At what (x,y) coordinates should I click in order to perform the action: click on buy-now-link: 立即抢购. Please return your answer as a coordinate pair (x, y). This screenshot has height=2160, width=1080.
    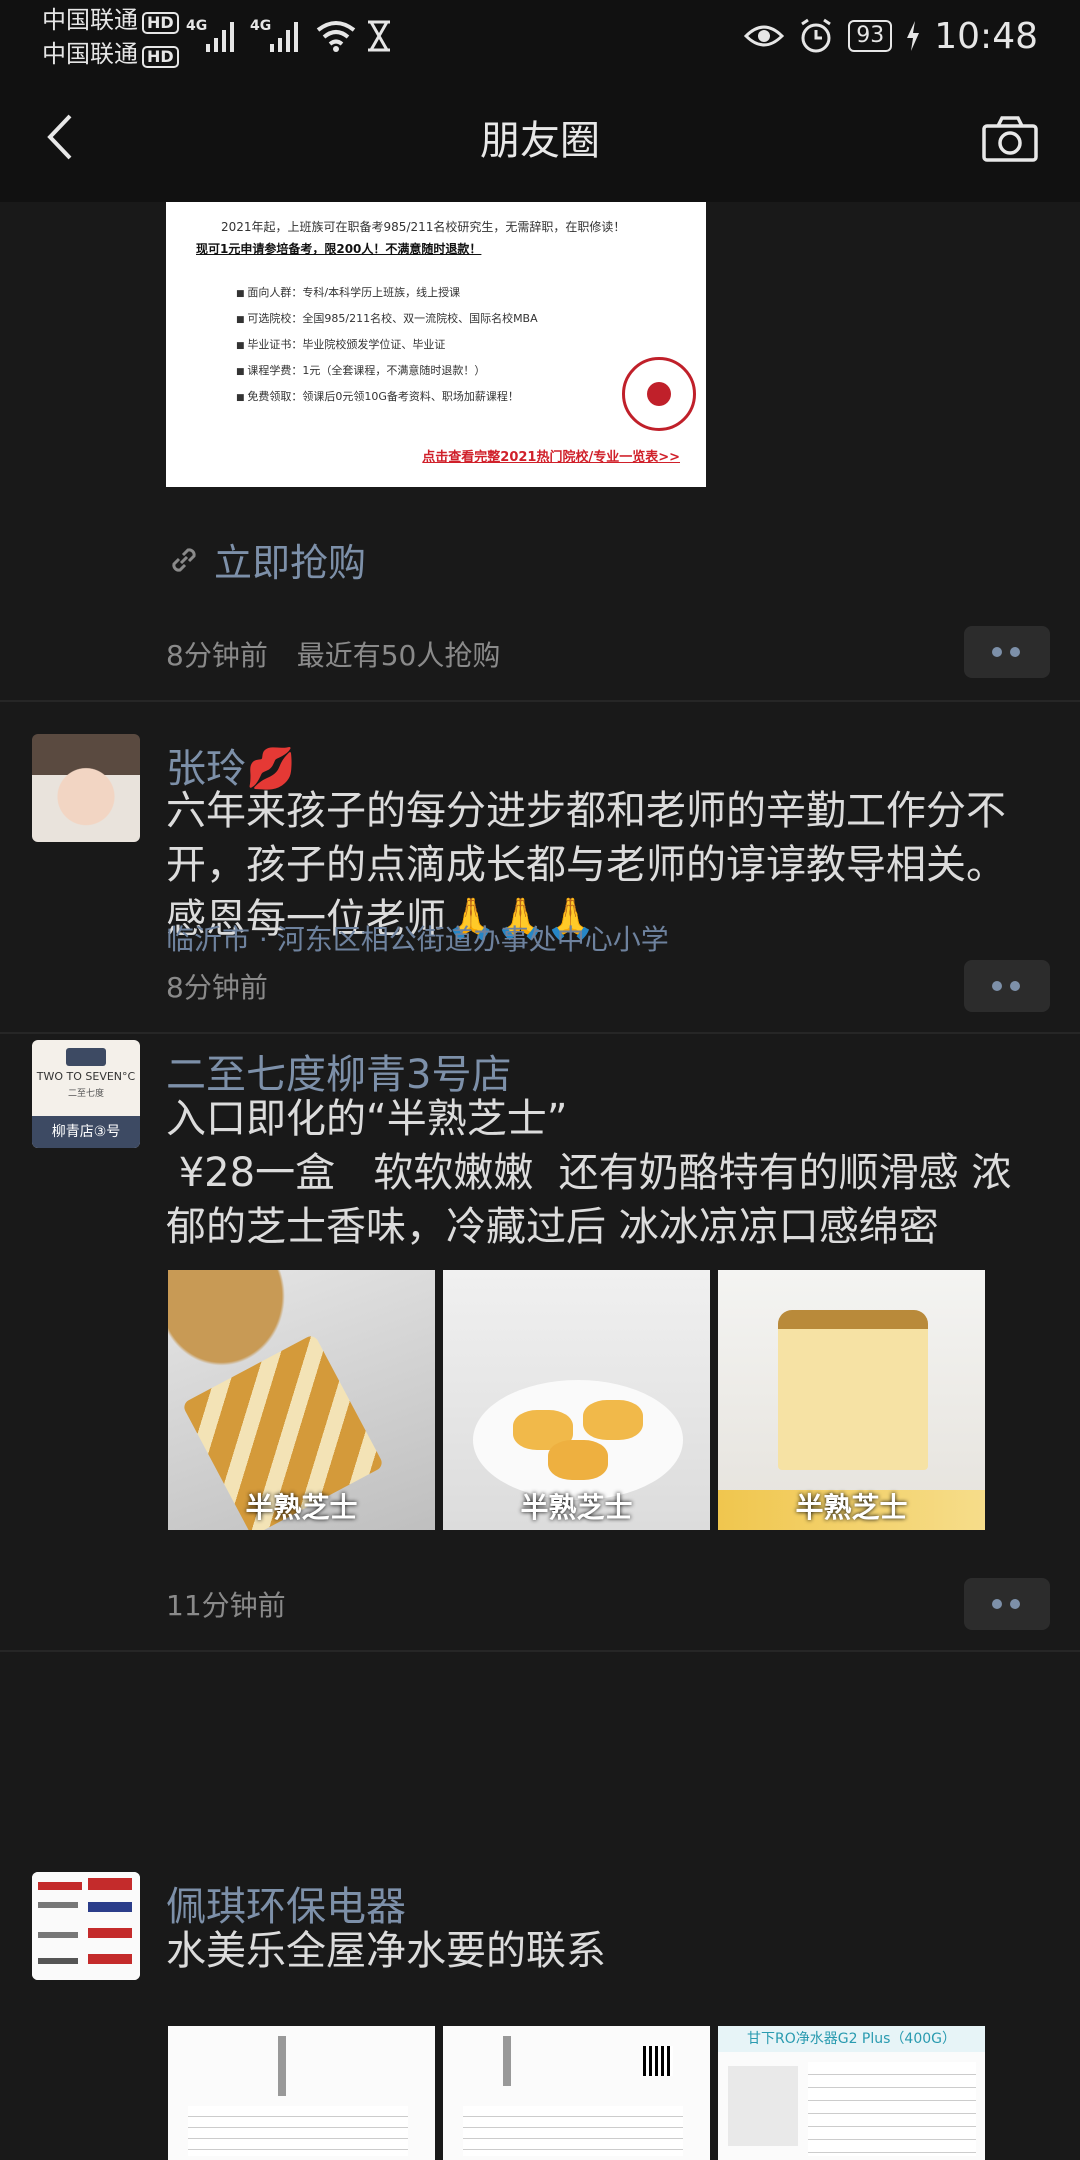
    Looking at the image, I should click on (266, 559).